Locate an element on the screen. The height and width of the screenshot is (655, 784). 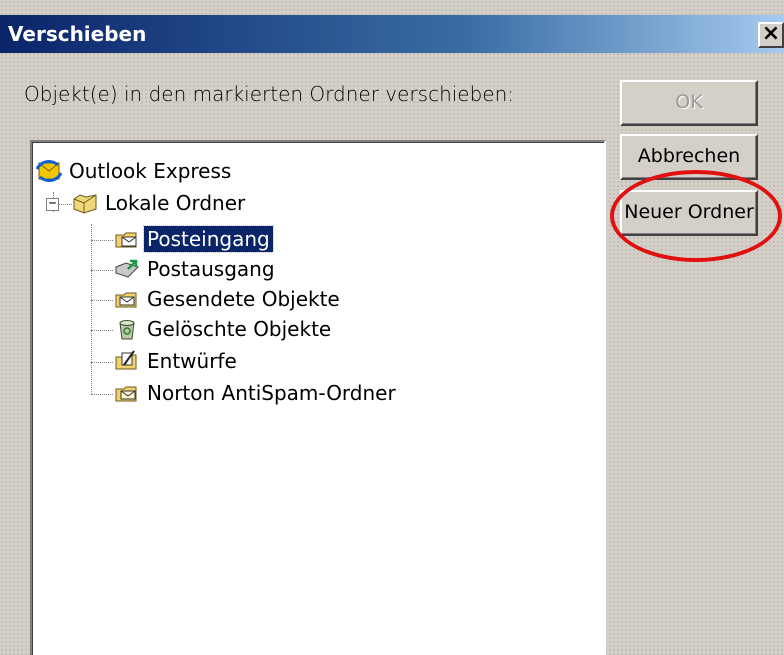
tree-item-outlook-express: Outlook Express is located at coordinates (134, 171).